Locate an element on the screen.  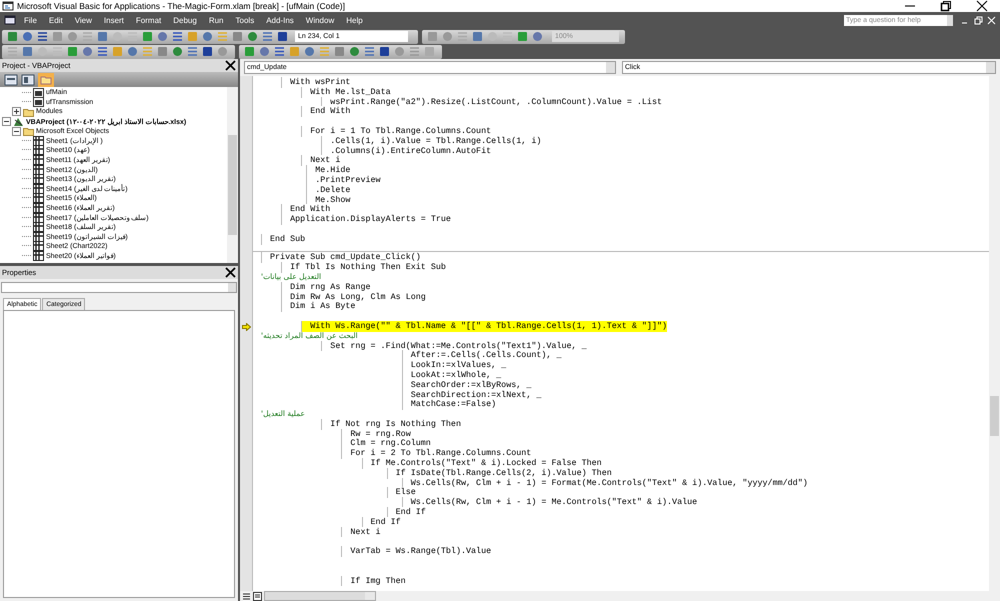
menu-item: Insert is located at coordinates (114, 20).